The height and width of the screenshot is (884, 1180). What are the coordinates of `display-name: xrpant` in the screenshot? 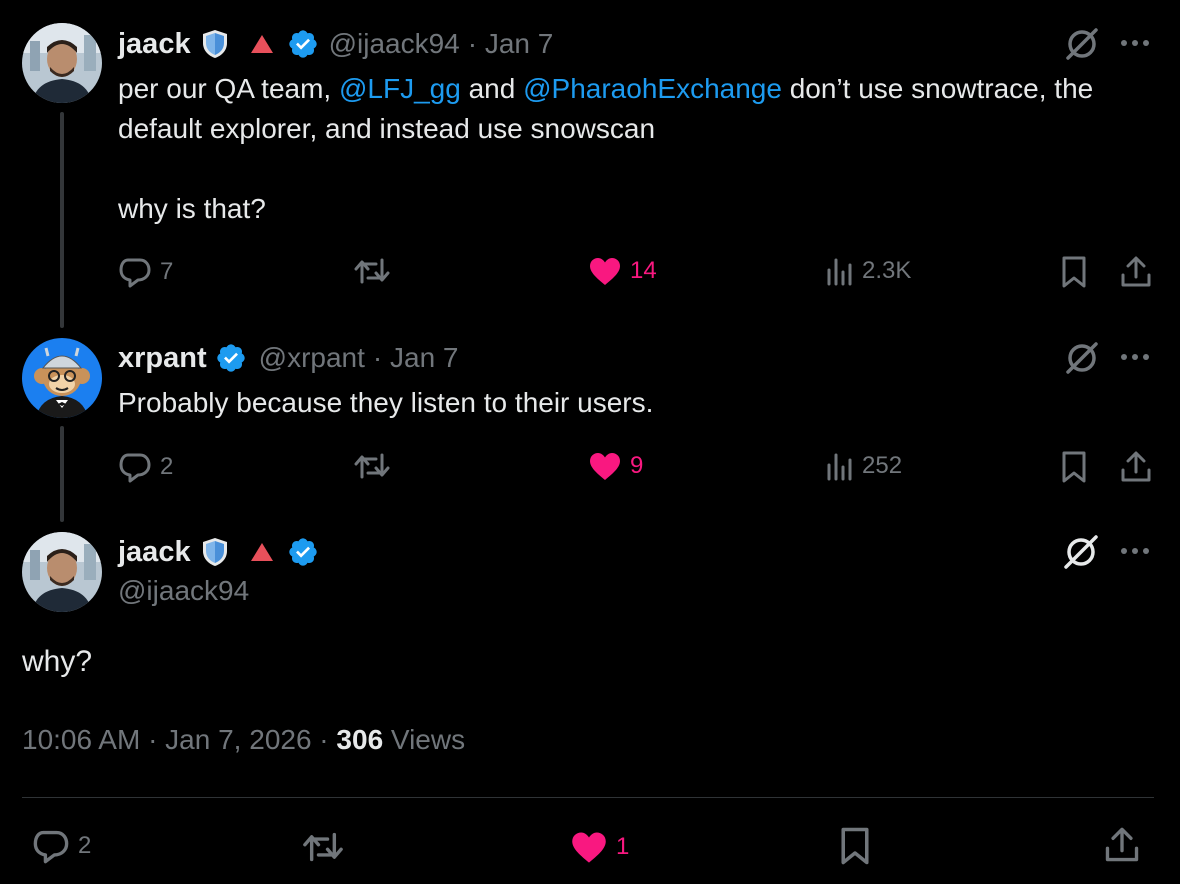 It's located at (162, 358).